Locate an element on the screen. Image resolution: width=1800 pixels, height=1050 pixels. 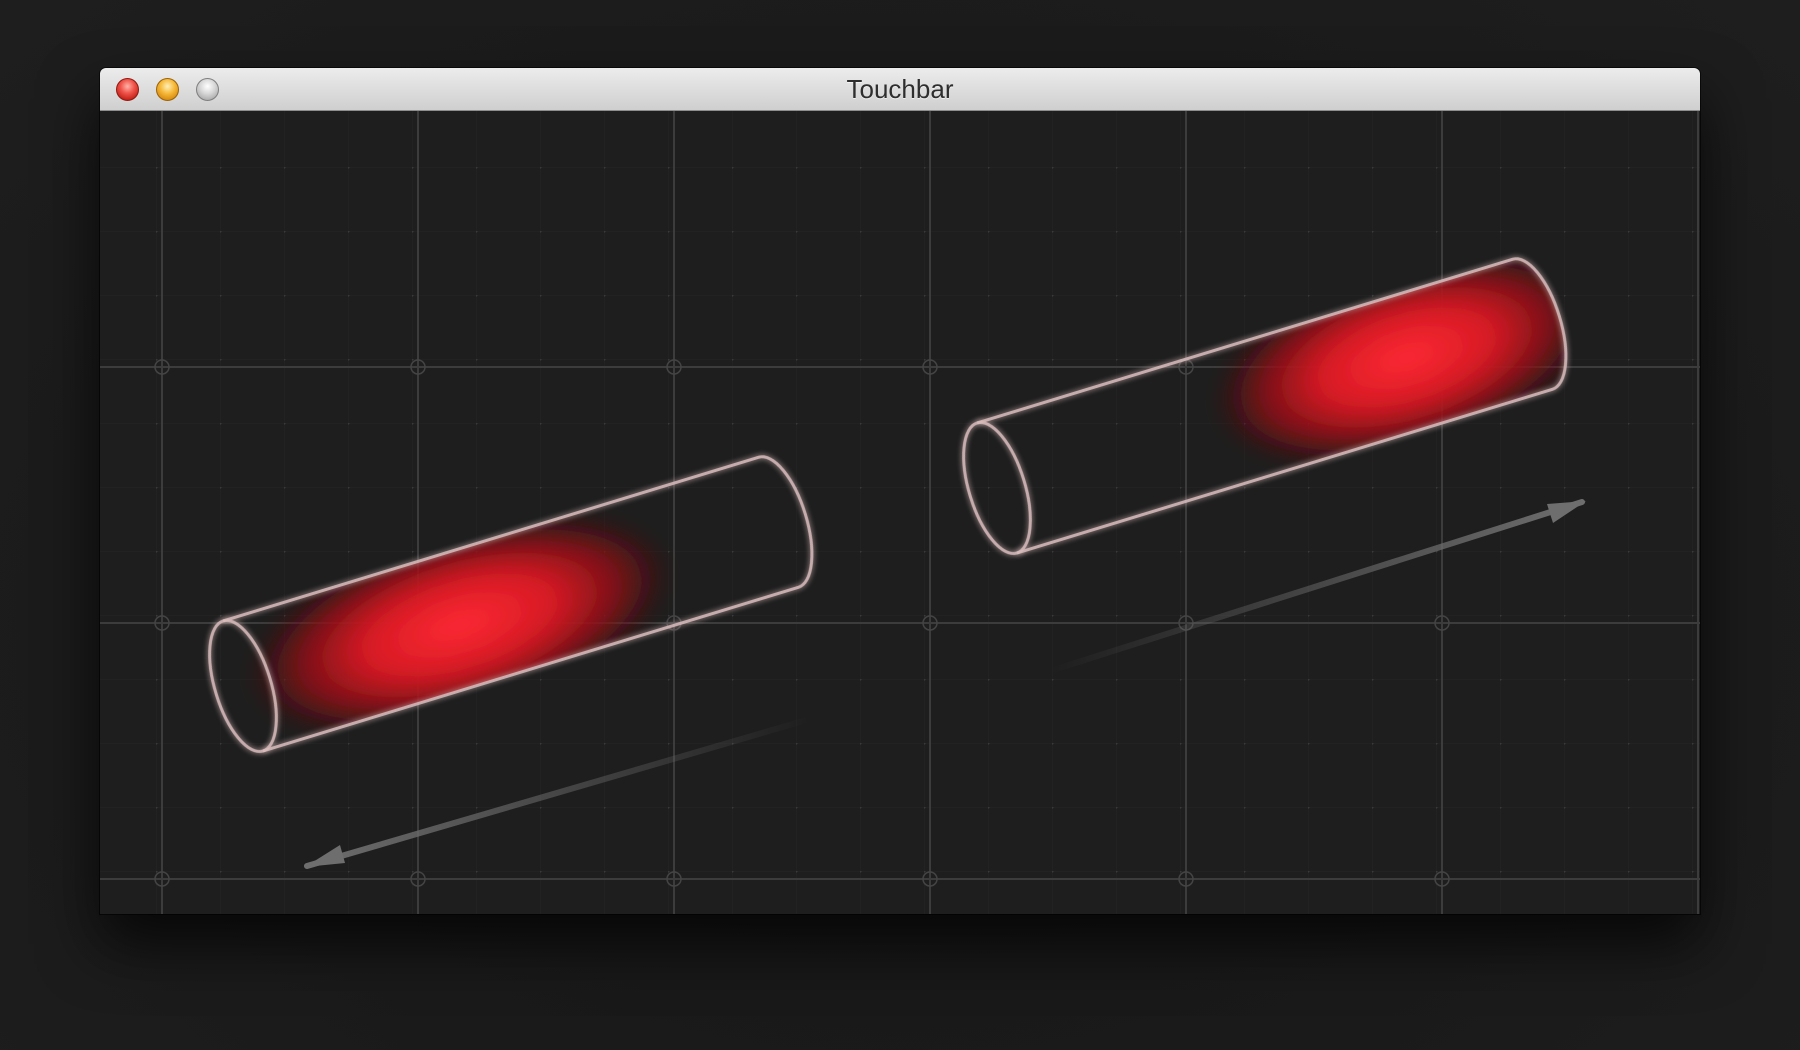
window-title: Touchbar is located at coordinates (900, 89).